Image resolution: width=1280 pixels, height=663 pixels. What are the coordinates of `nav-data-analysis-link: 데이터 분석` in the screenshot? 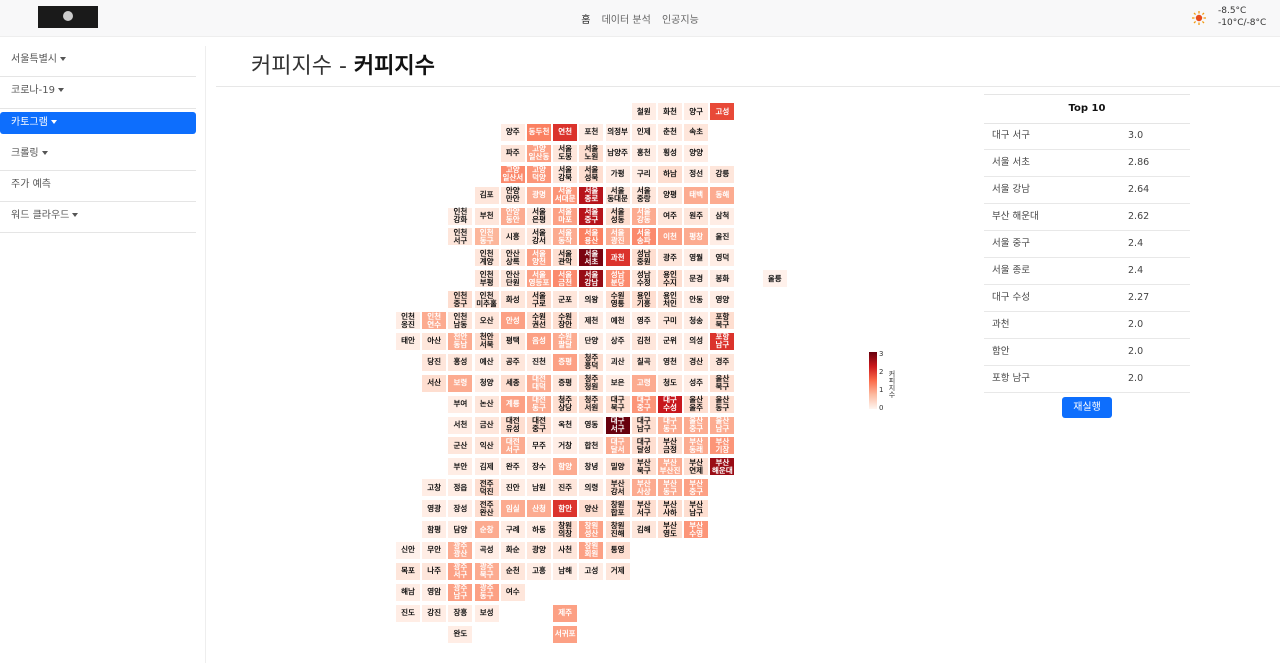 It's located at (626, 18).